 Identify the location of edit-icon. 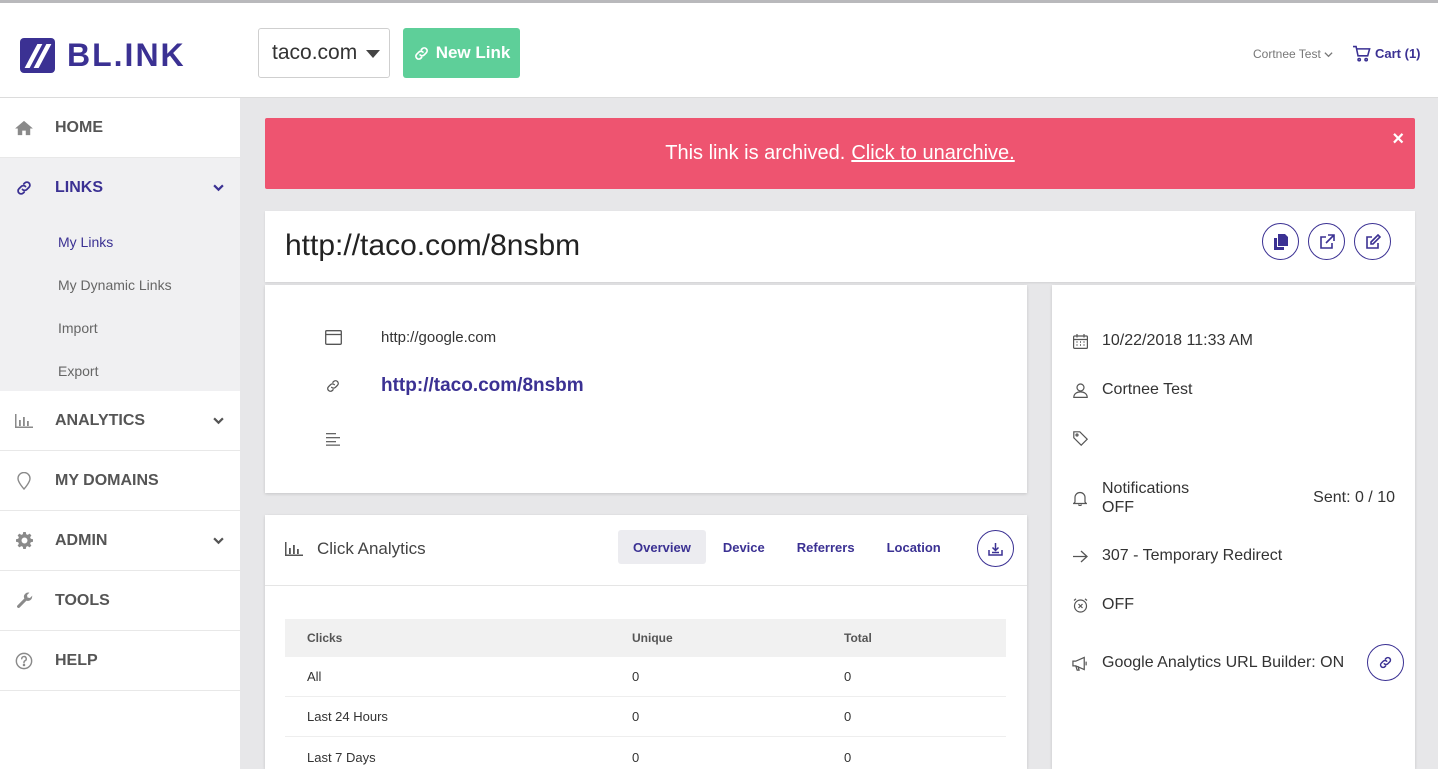
(1373, 241).